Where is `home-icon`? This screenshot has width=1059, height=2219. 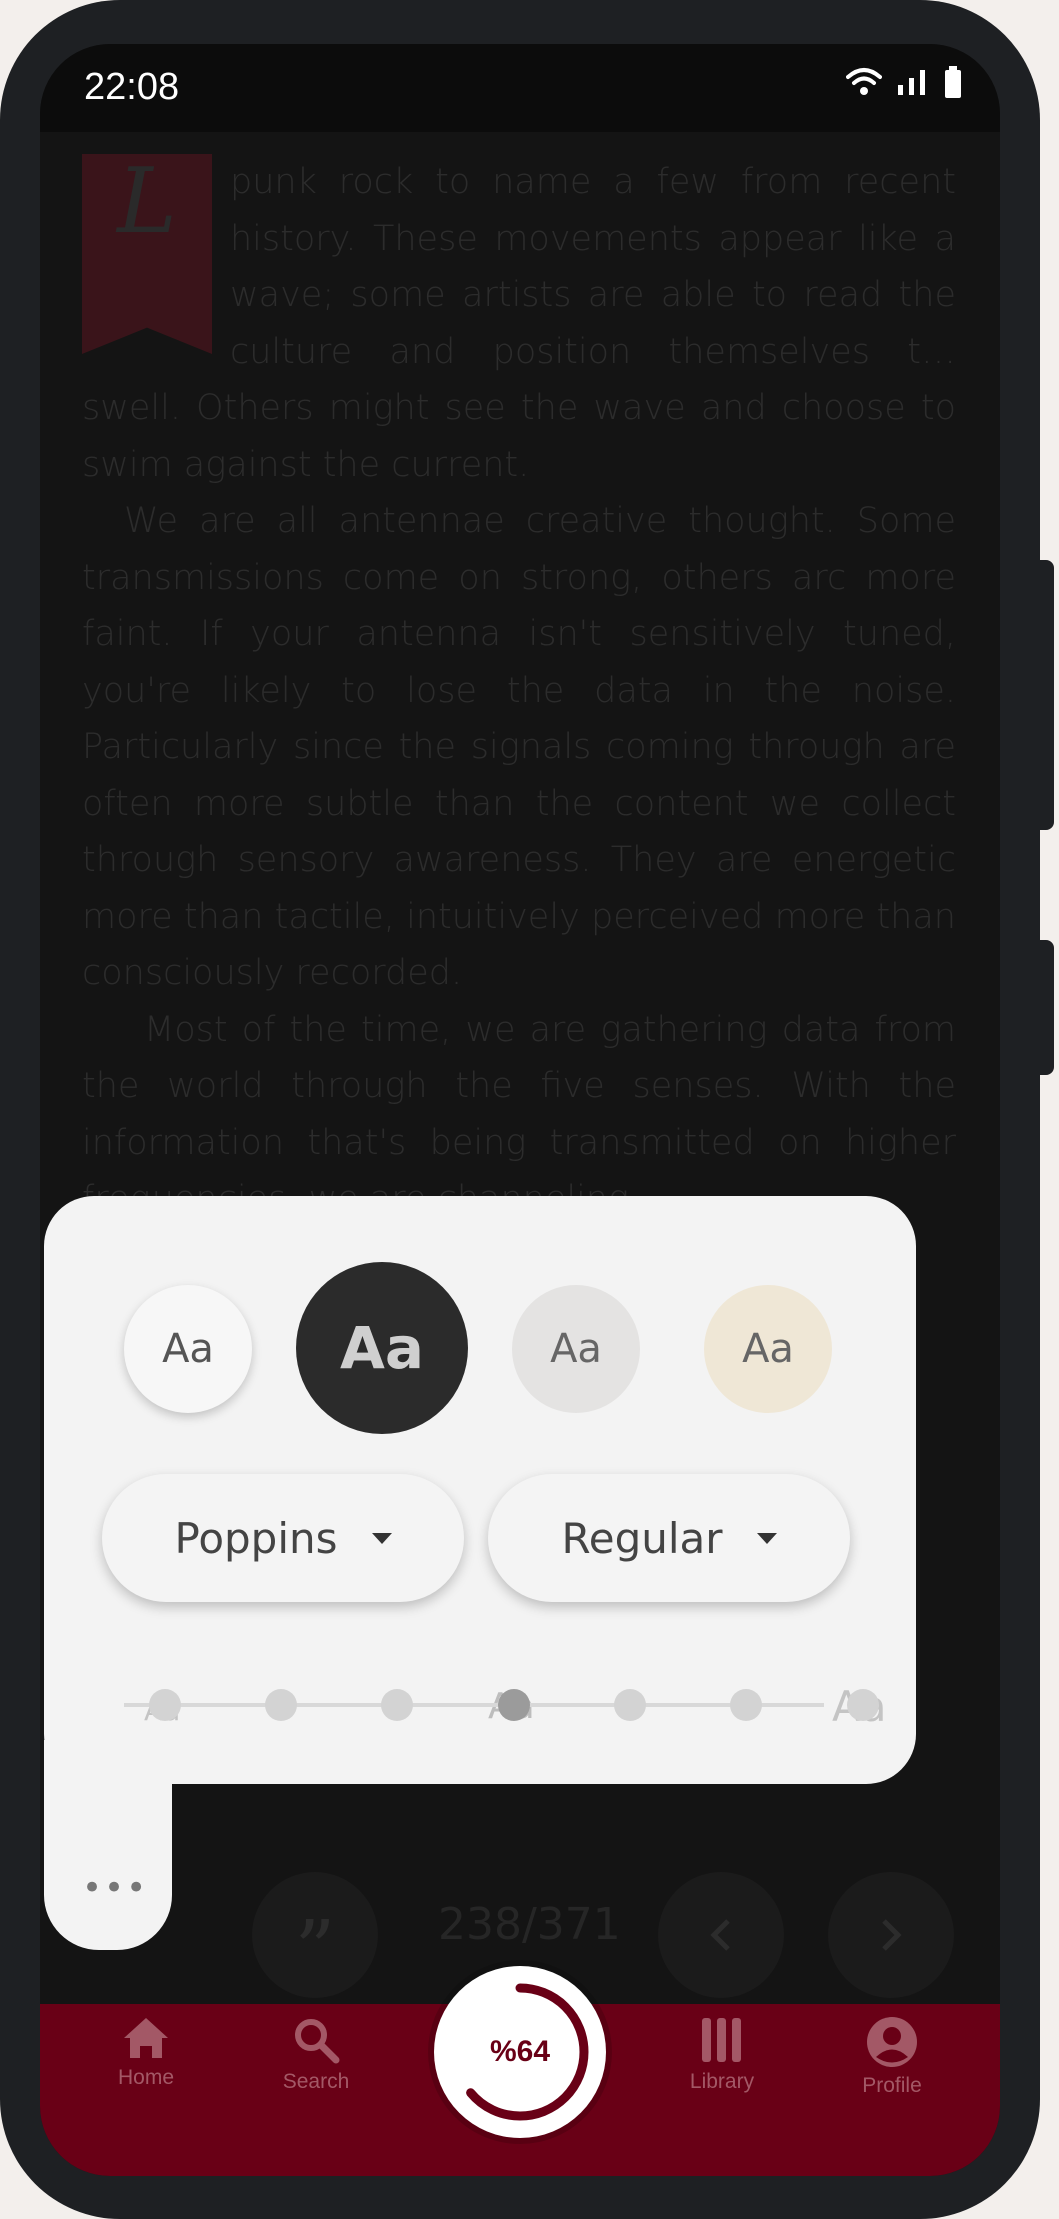 home-icon is located at coordinates (146, 2038).